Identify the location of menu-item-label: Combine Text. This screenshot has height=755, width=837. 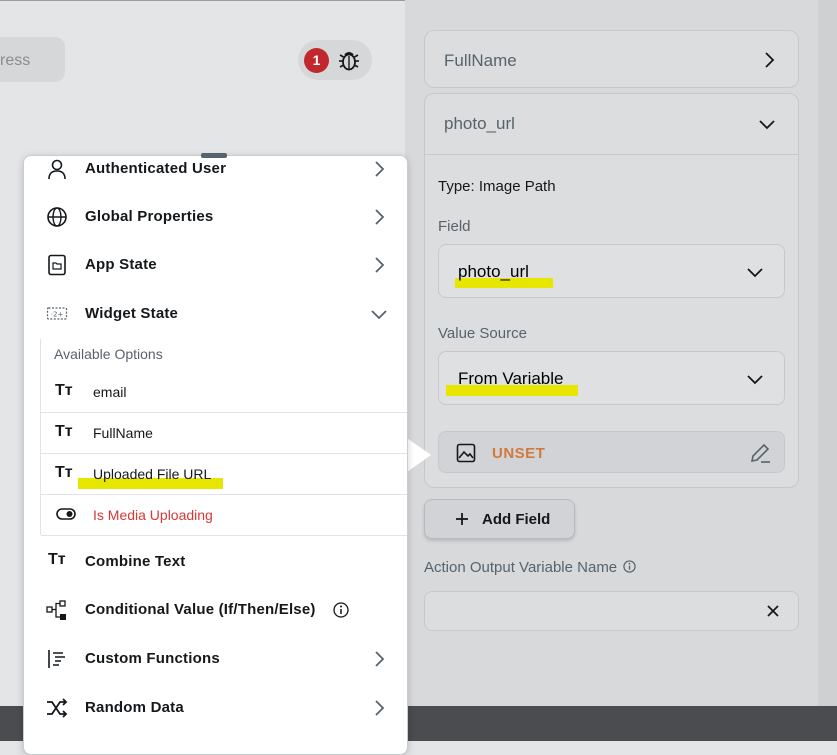
(135, 561).